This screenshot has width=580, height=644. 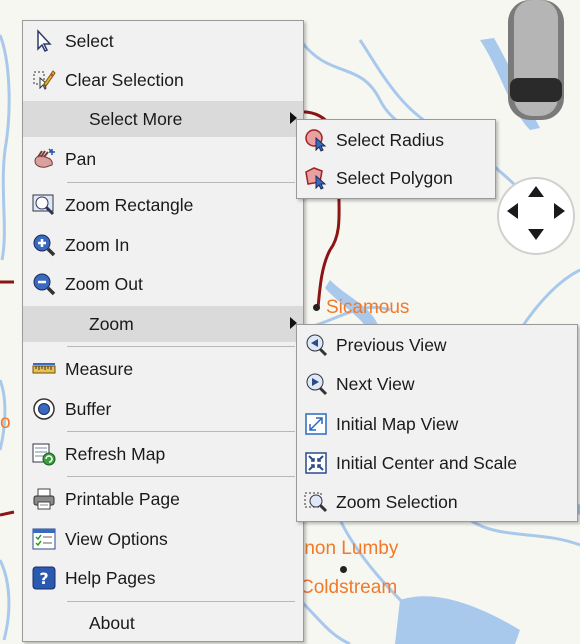 I want to click on ruler-icon, so click(x=44, y=369).